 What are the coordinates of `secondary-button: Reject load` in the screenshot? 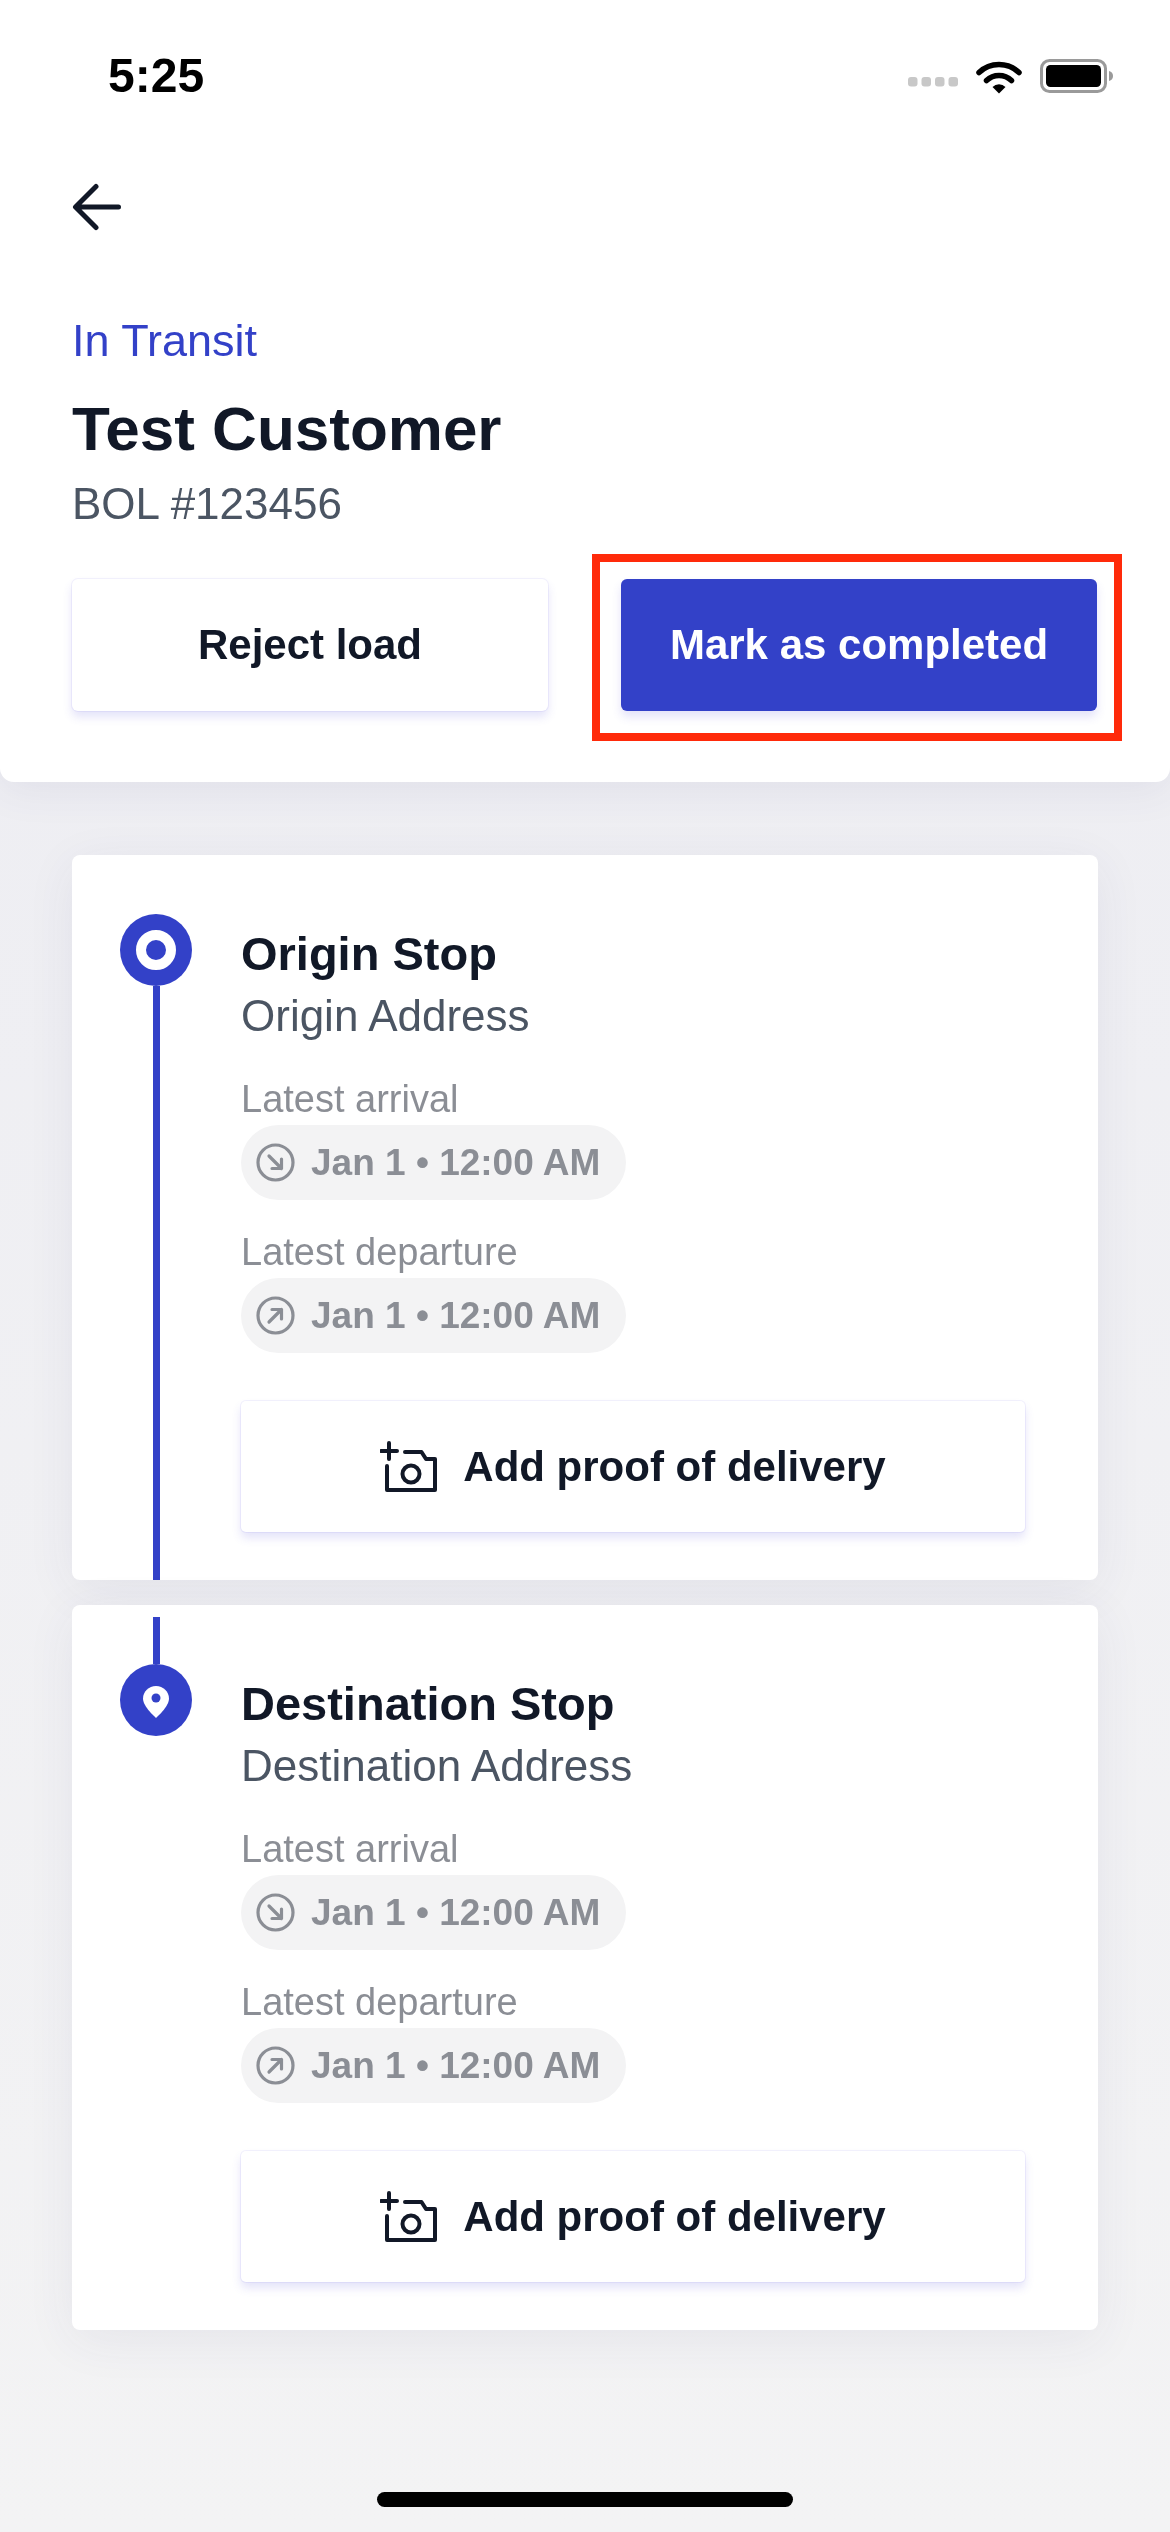 It's located at (310, 645).